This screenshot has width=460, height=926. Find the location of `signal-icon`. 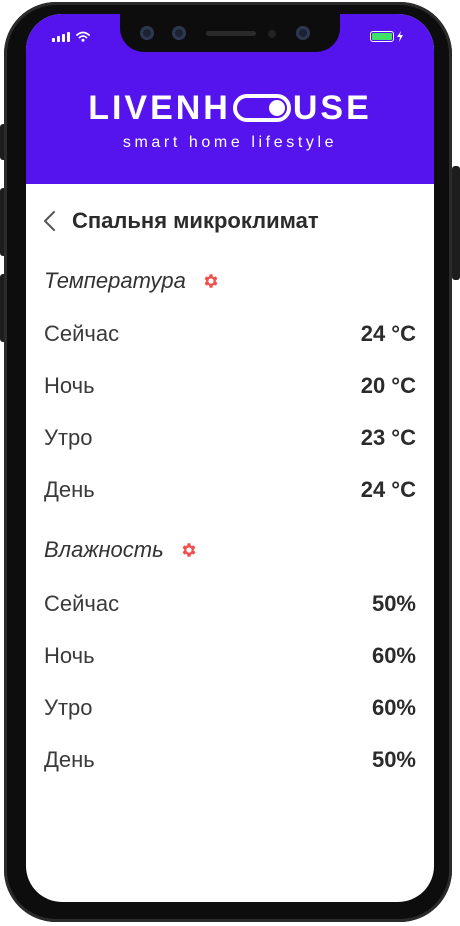

signal-icon is located at coordinates (61, 37).